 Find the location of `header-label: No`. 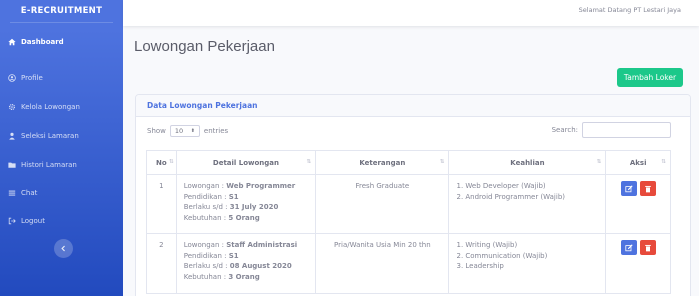

header-label: No is located at coordinates (161, 162).